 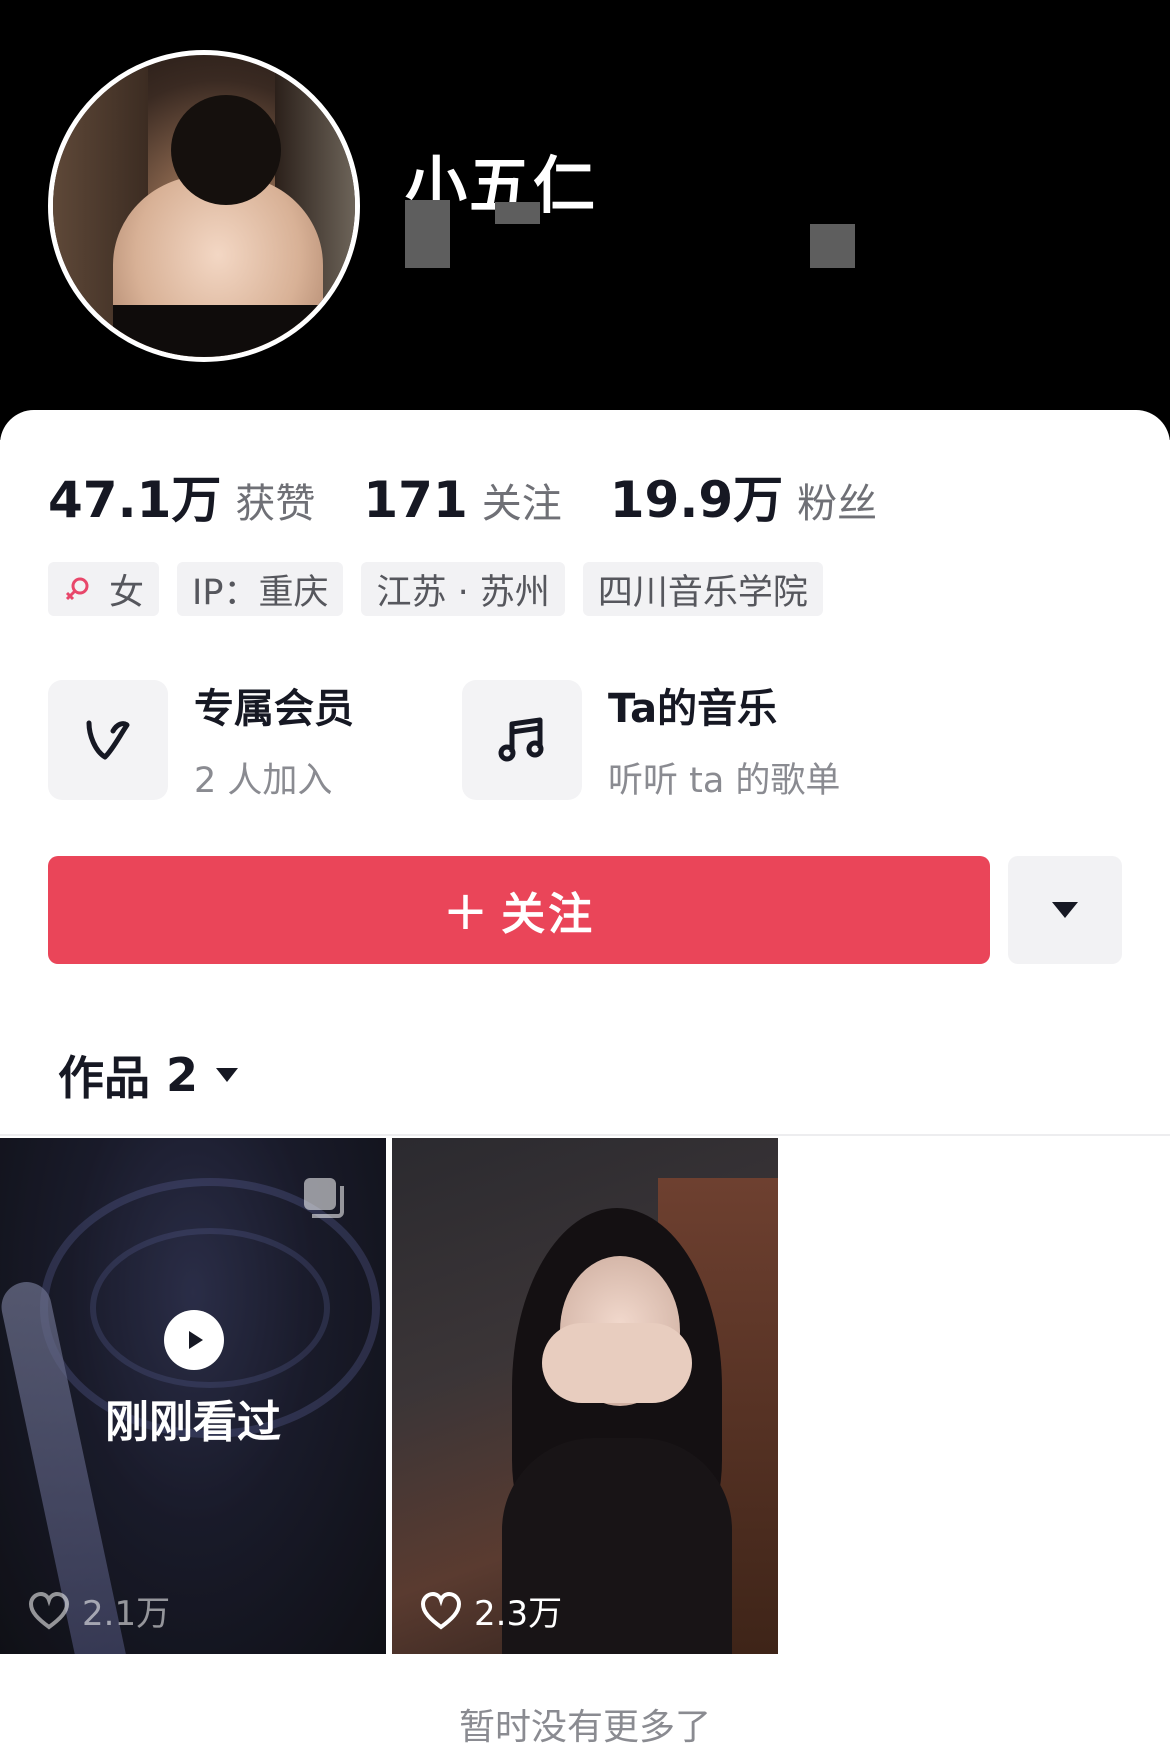 I want to click on video-thumbnail: 2.3万, so click(x=585, y=1396).